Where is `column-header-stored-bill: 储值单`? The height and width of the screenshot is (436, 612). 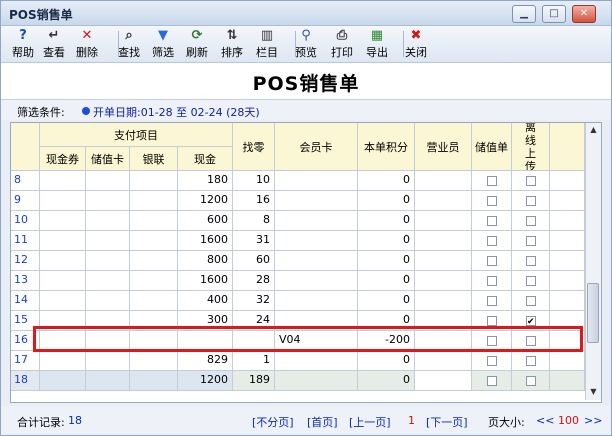 column-header-stored-bill: 储值单 is located at coordinates (492, 147).